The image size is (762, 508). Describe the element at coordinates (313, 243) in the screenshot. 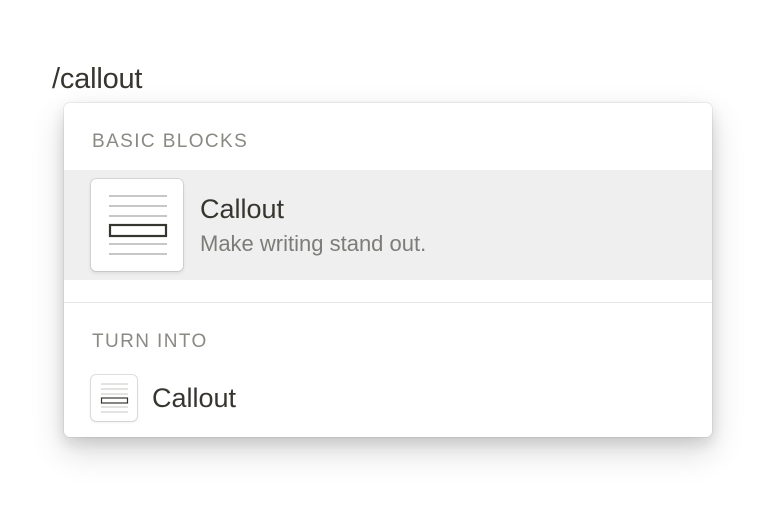

I see `menu-item-description: Make writing stand out.` at that location.